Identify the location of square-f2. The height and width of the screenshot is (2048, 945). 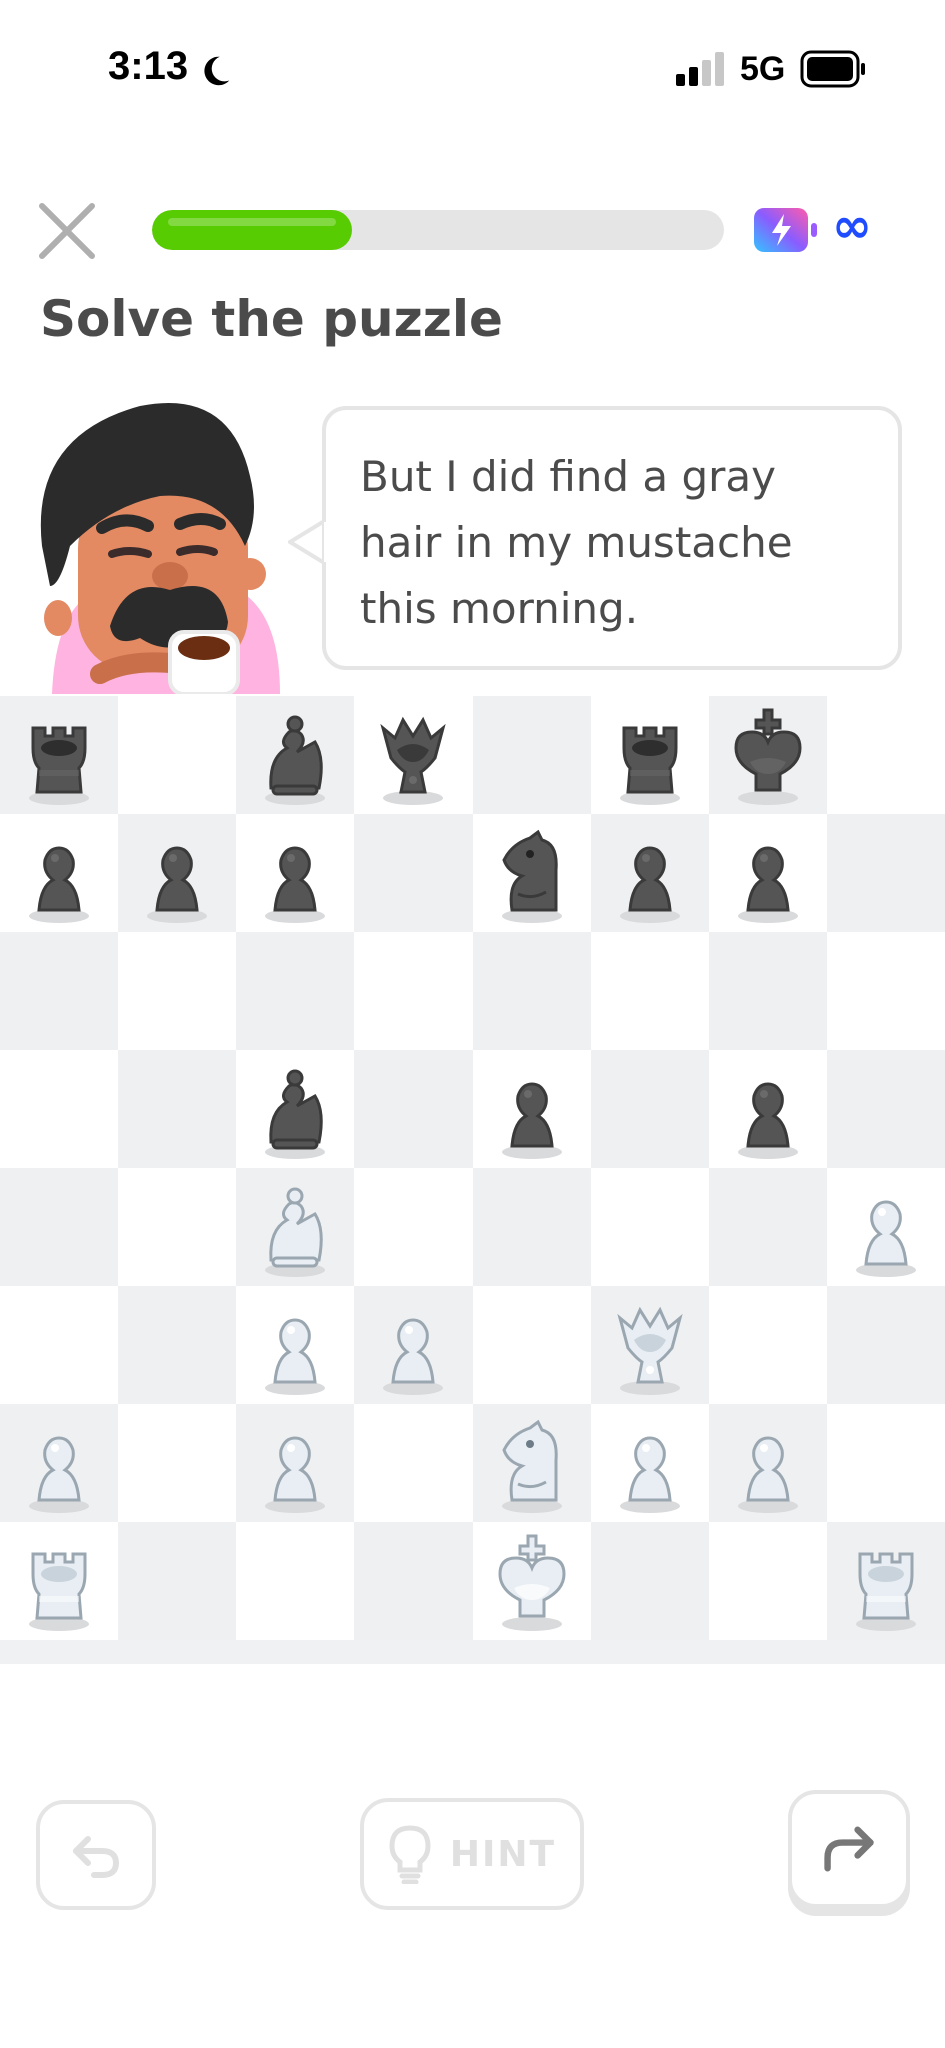
(649, 1463).